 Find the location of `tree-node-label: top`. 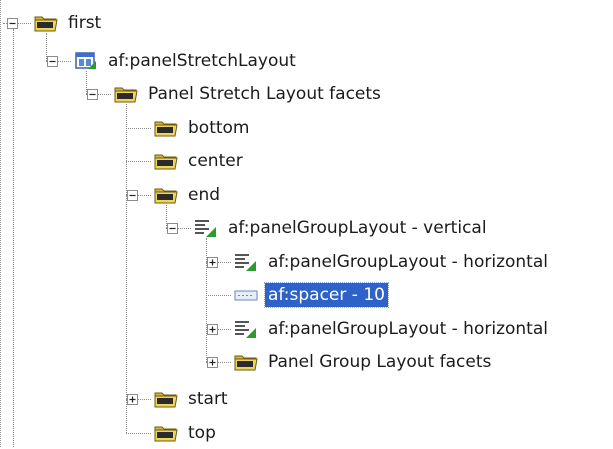

tree-node-label: top is located at coordinates (202, 433).